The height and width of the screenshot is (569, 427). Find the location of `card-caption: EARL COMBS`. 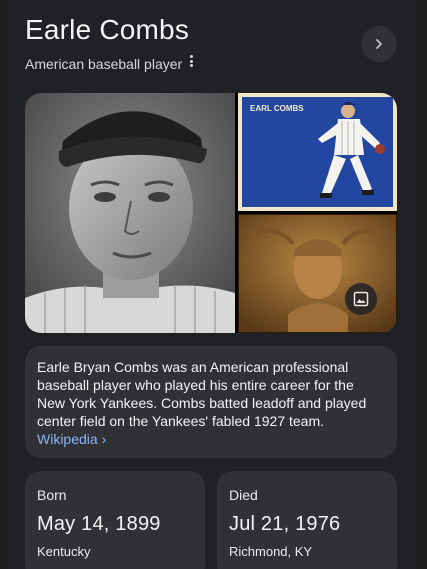

card-caption: EARL COMBS is located at coordinates (277, 108).